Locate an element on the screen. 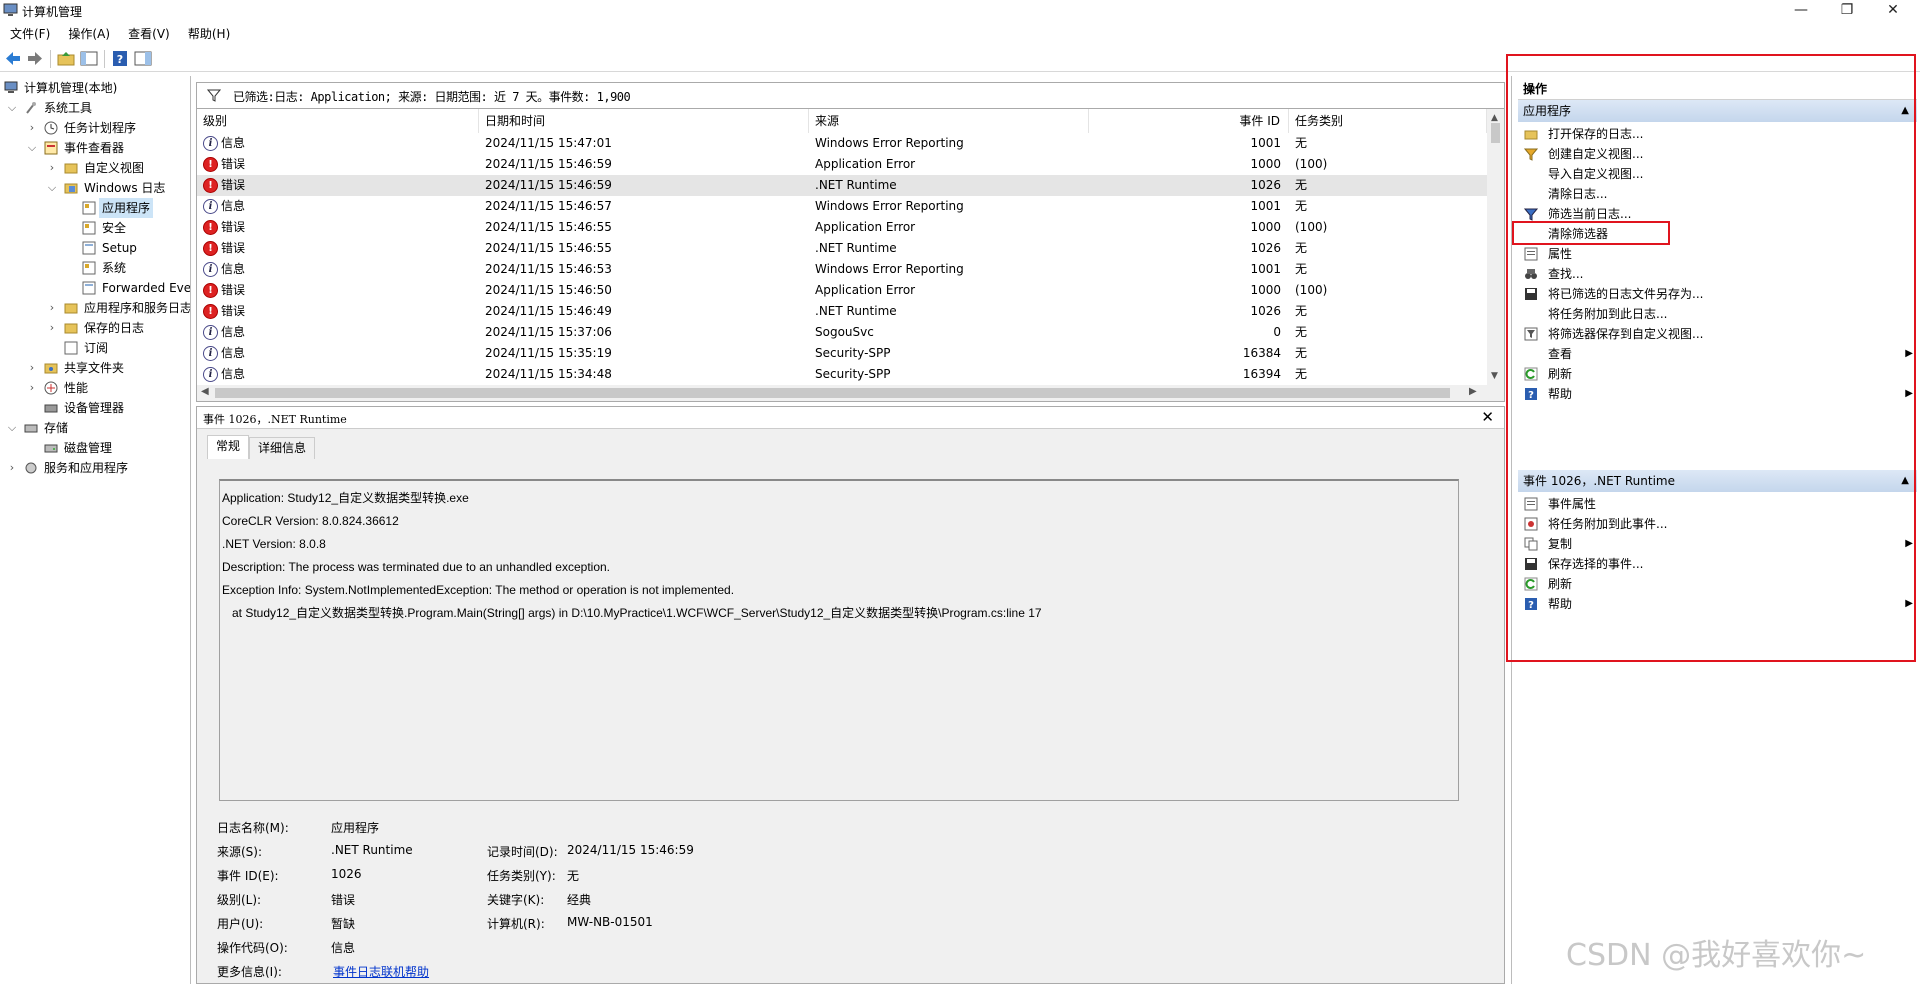 The width and height of the screenshot is (1920, 984). online-help-link: 事件日志联机帮助 is located at coordinates (381, 971).